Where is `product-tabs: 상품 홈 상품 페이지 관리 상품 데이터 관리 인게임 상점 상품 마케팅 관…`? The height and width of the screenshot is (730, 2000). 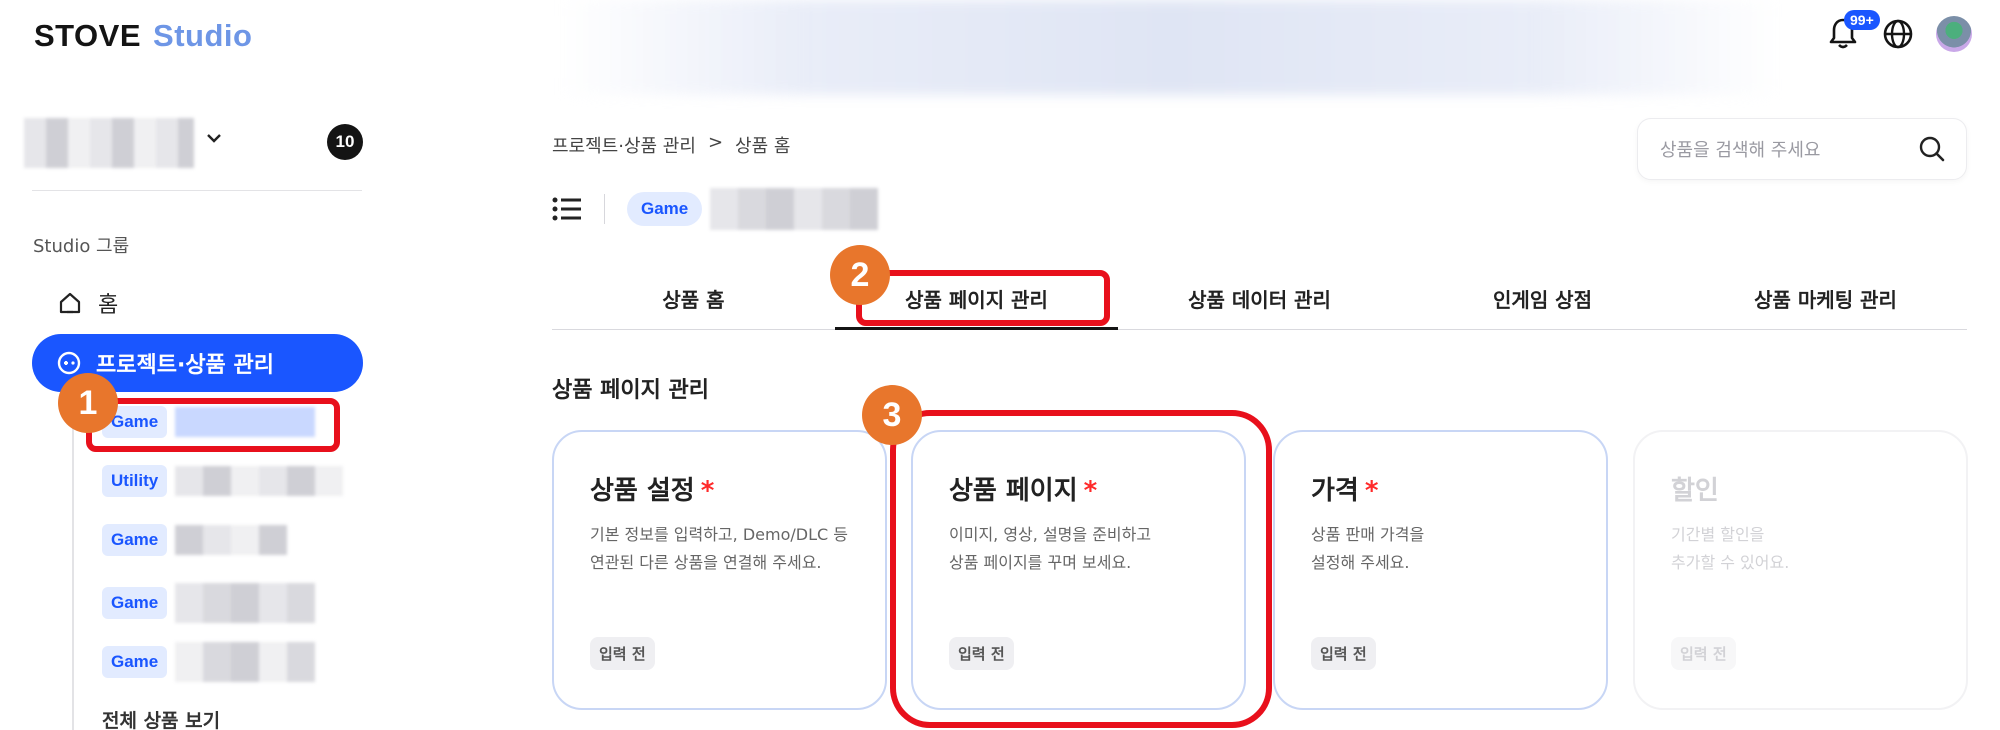
product-tabs: 상품 홈 상품 페이지 관리 상품 데이터 관리 인게임 상점 상품 마케팅 관… is located at coordinates (1259, 300).